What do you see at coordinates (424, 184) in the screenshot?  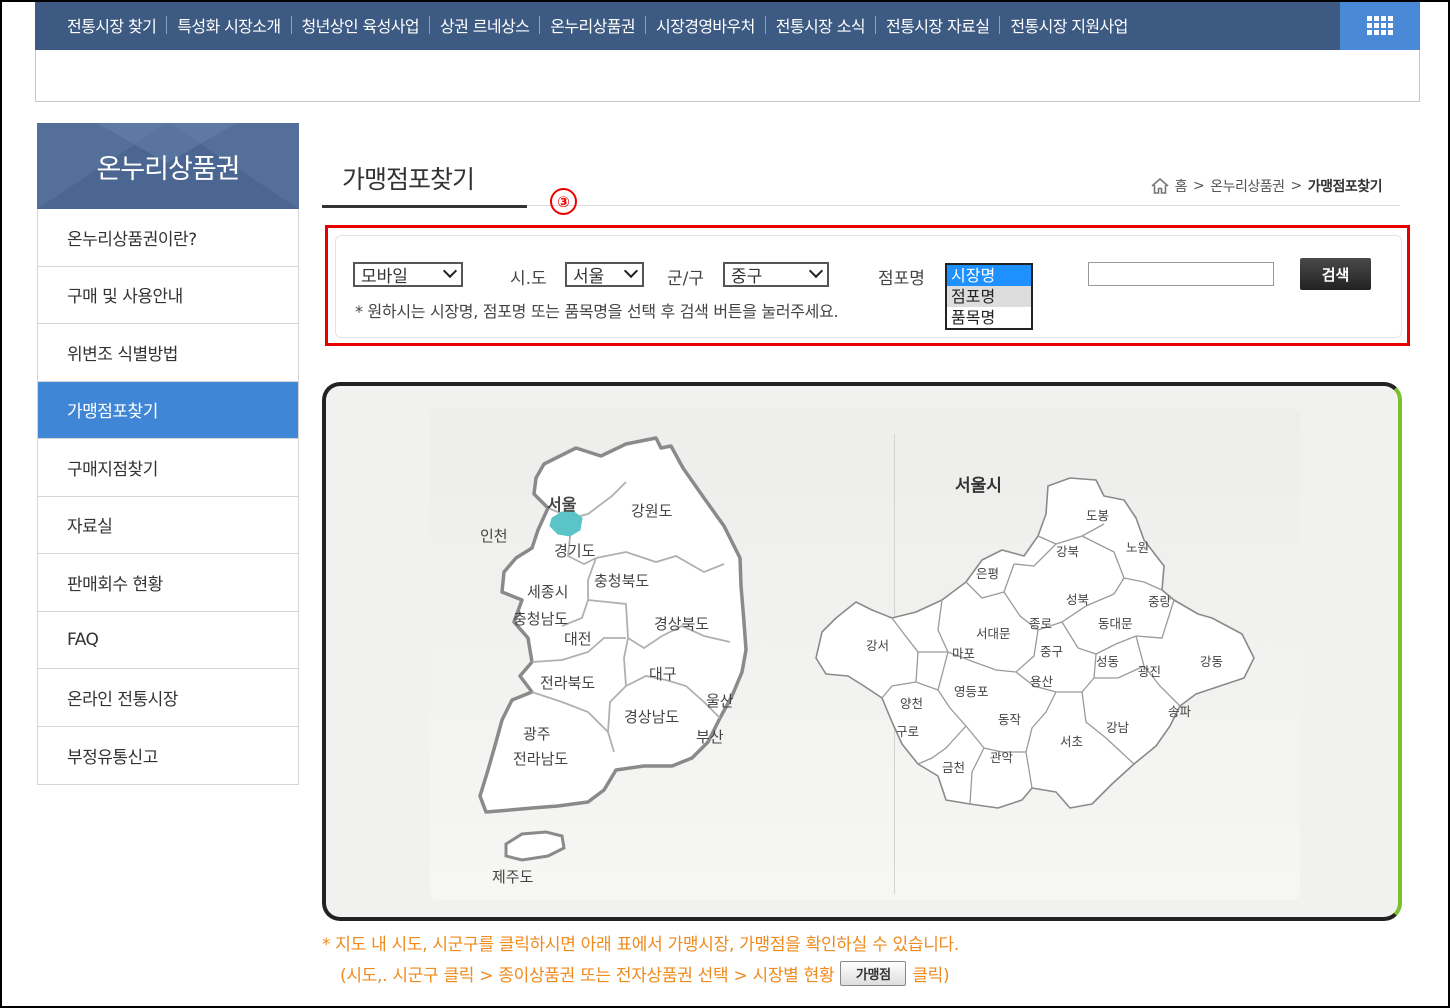 I see `page-title: 가맹점포찾기` at bounding box center [424, 184].